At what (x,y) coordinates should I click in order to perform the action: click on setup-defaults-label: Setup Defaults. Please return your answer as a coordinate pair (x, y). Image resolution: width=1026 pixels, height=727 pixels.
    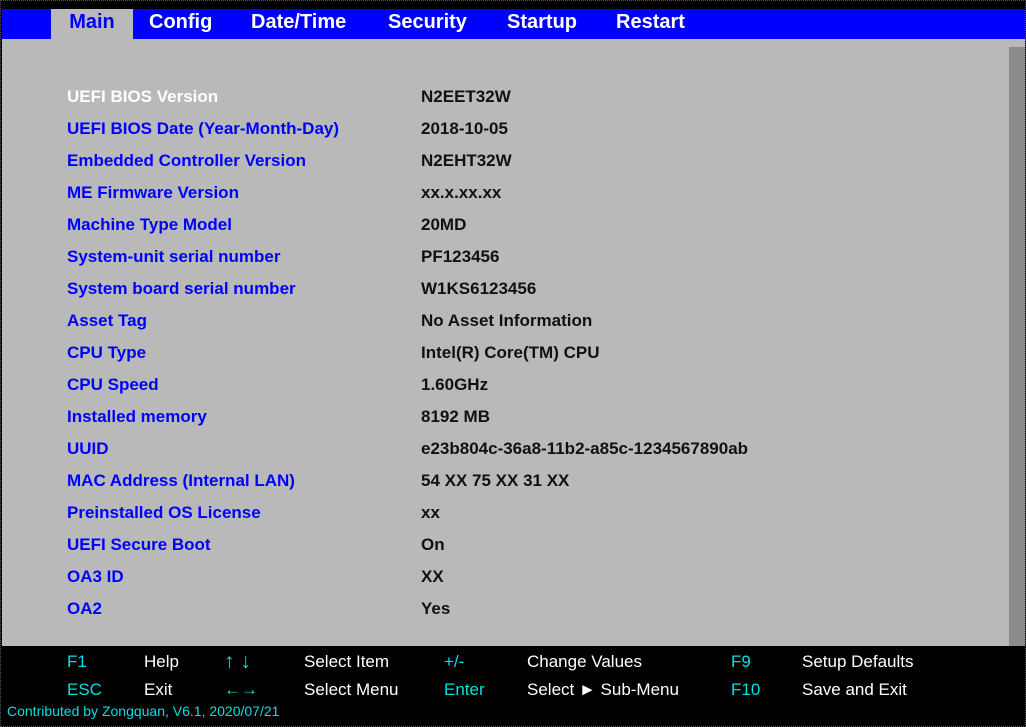
    Looking at the image, I should click on (858, 661).